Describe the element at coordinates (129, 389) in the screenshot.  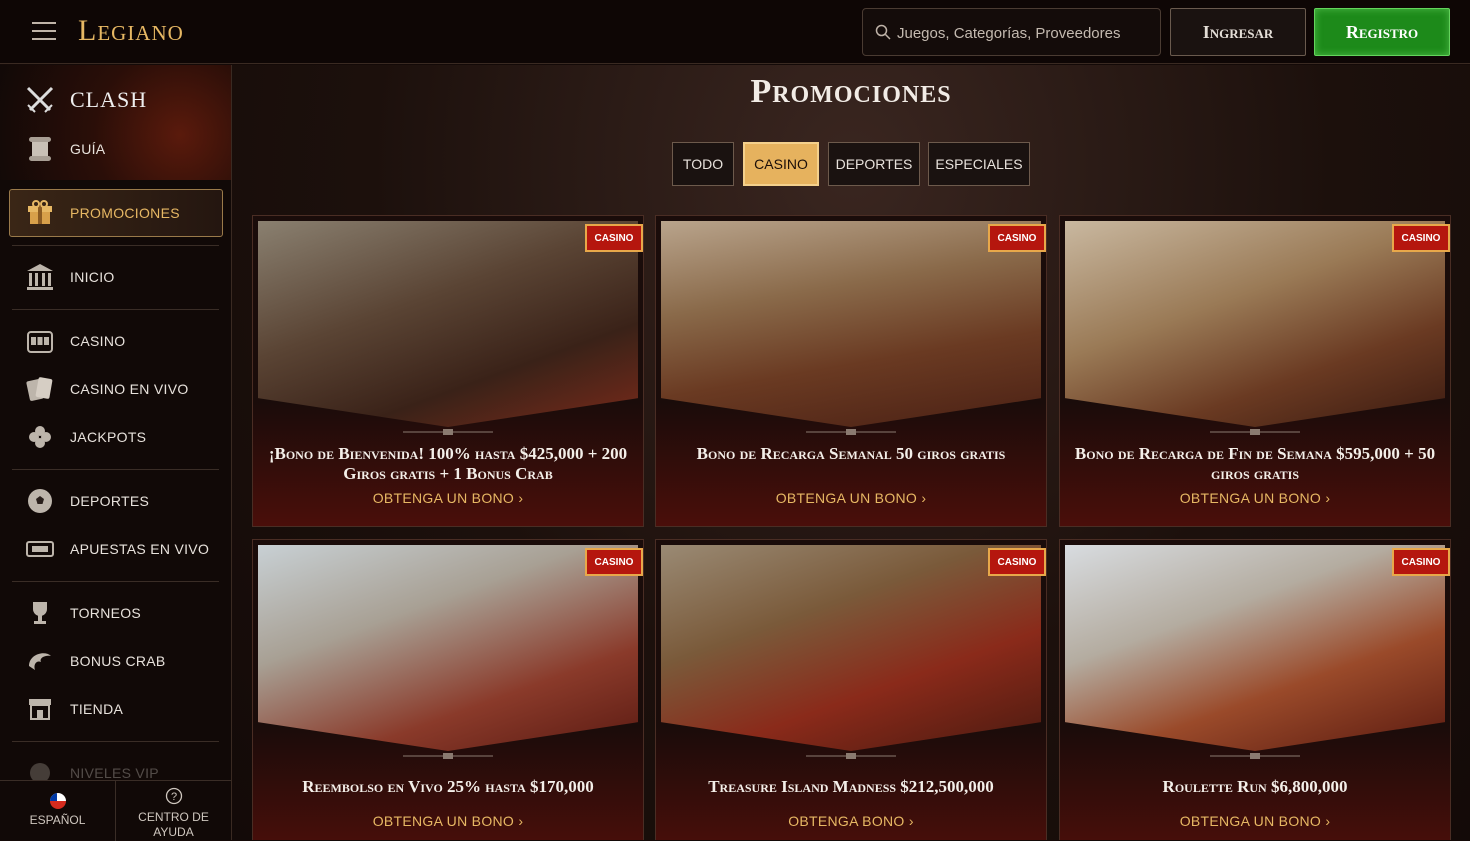
I see `sidebar-item-label: CASINO EN VIVO` at that location.